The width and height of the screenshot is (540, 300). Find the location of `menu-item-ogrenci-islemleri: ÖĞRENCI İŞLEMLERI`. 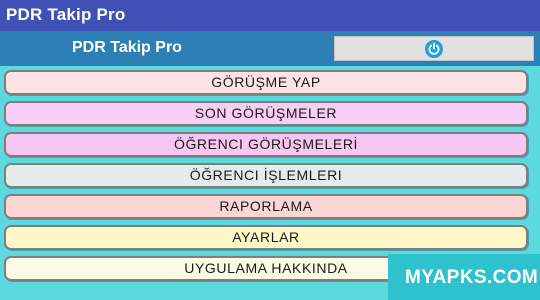

menu-item-ogrenci-islemleri: ÖĞRENCI İŞLEMLERI is located at coordinates (266, 175).